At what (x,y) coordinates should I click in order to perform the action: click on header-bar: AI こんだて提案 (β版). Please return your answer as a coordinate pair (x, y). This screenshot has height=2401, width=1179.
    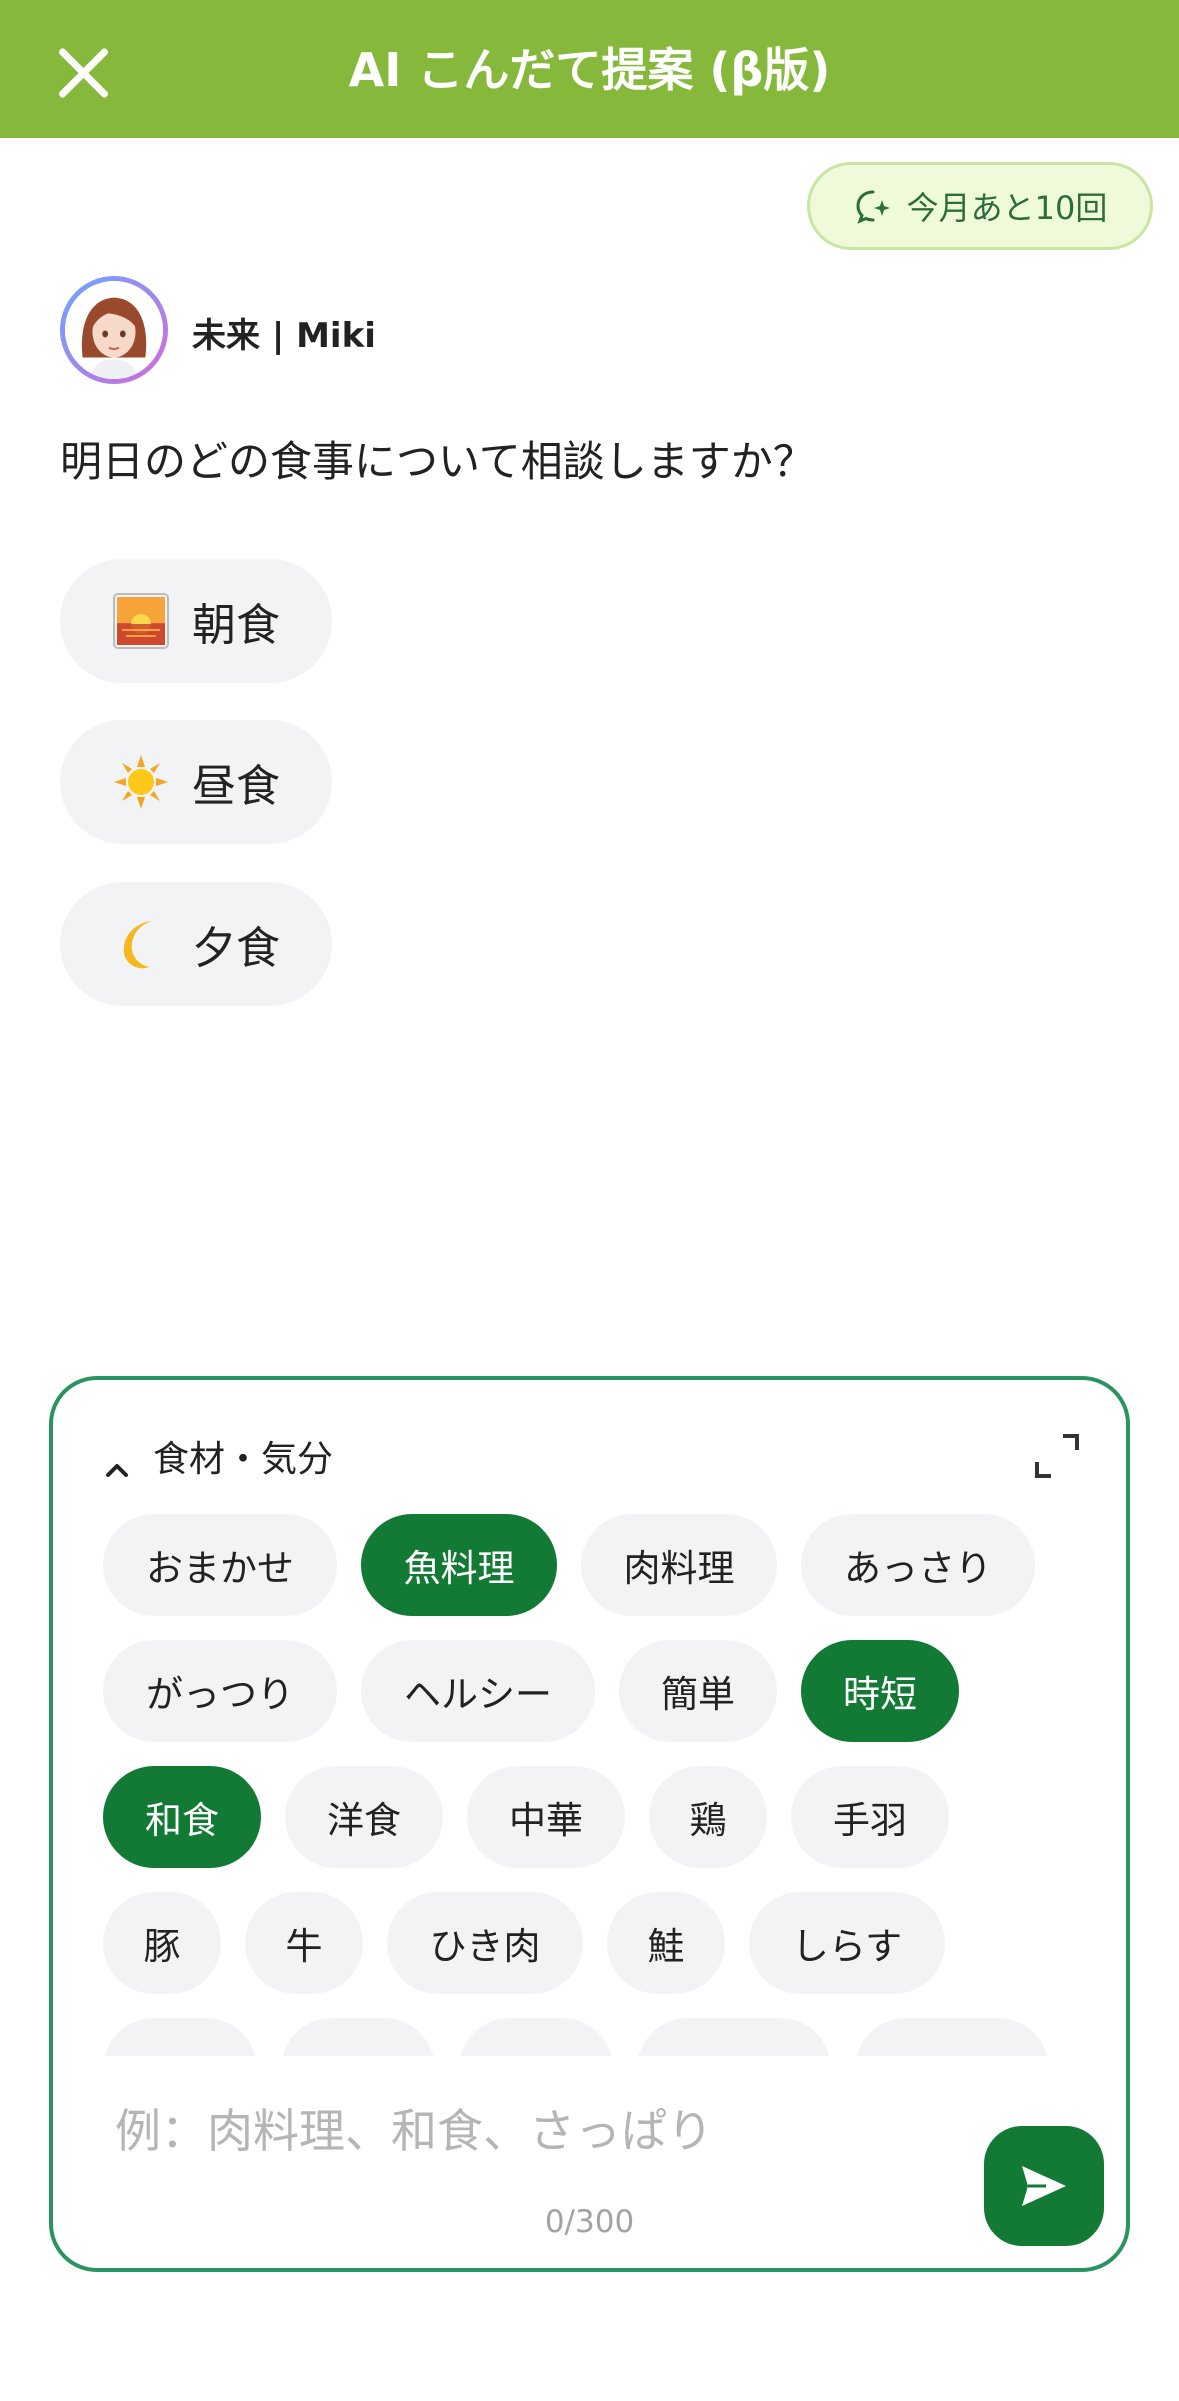
    Looking at the image, I should click on (589, 69).